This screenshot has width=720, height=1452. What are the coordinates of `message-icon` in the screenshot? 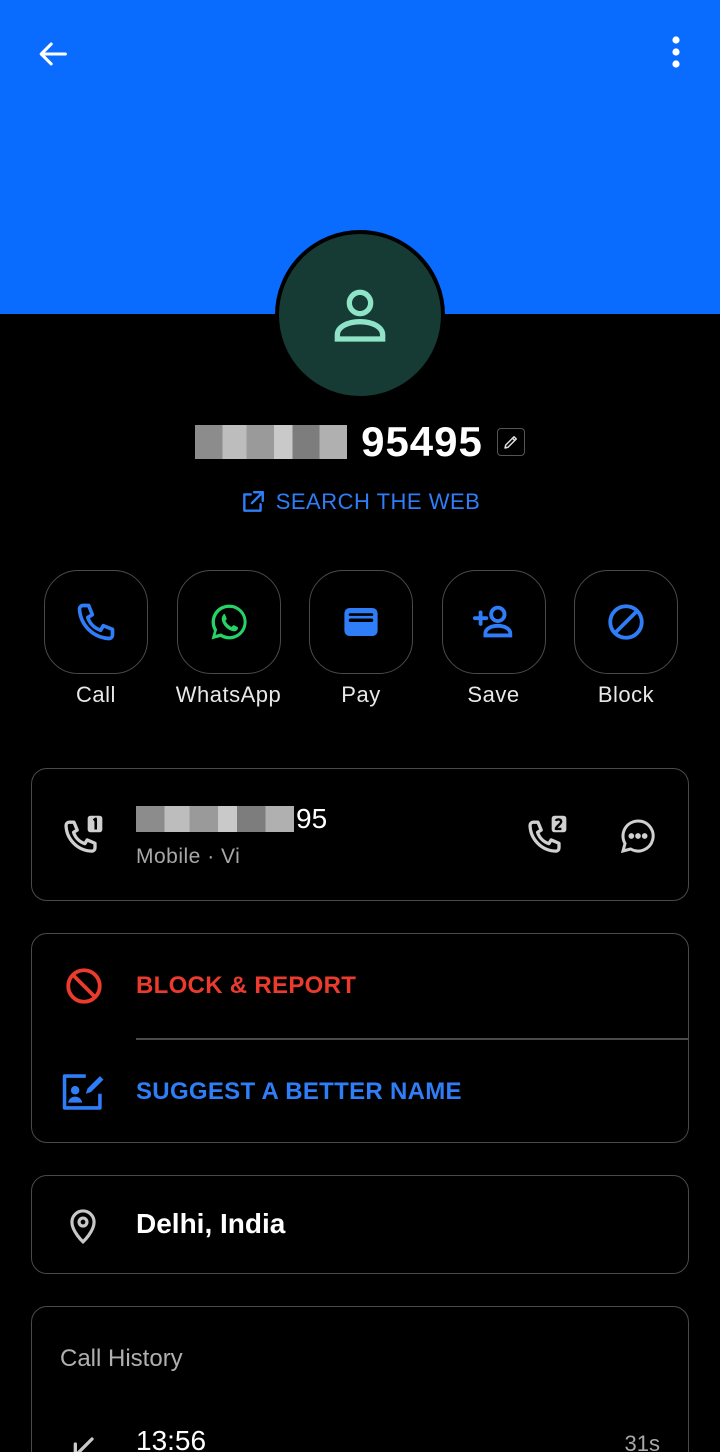 It's located at (637, 836).